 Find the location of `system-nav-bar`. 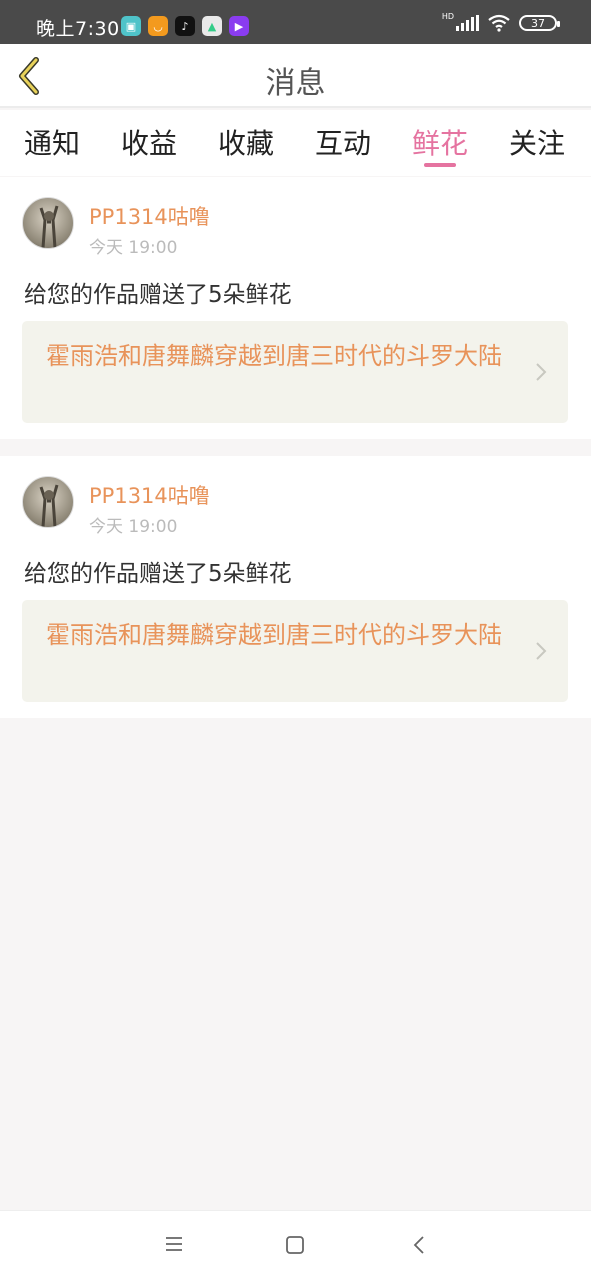

system-nav-bar is located at coordinates (295, 1245).